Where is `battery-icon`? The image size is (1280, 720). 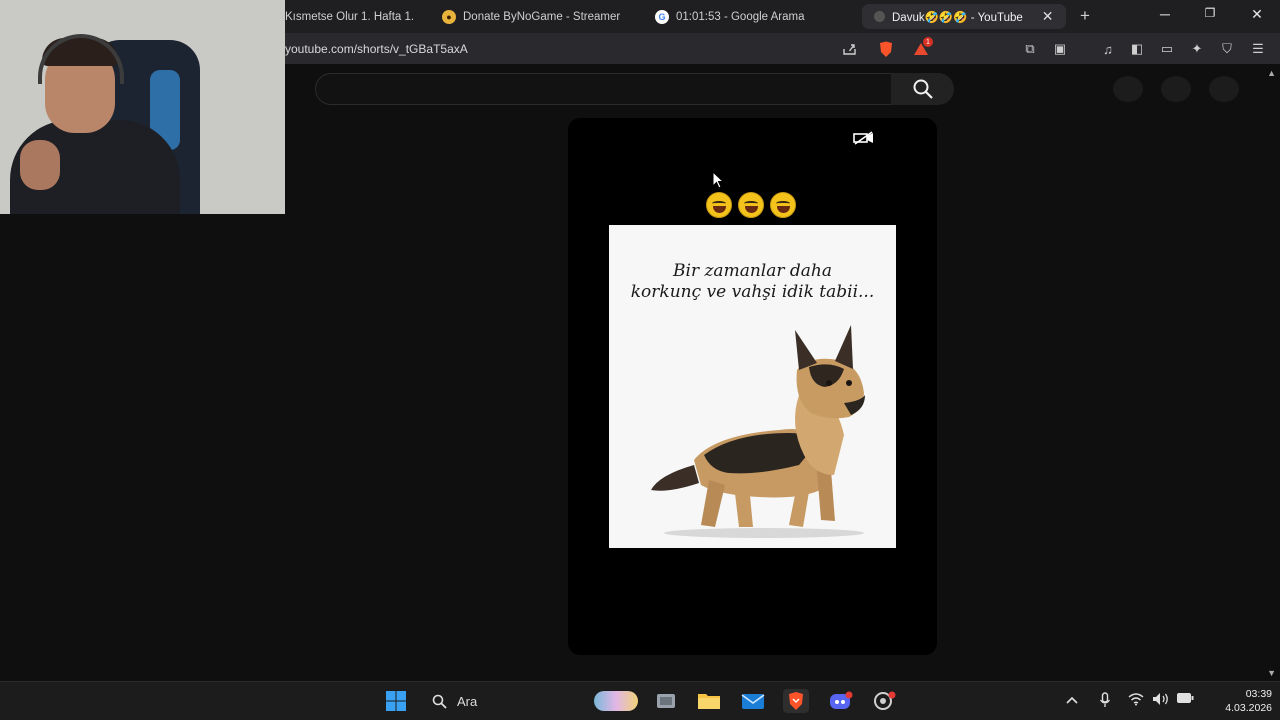 battery-icon is located at coordinates (1185, 699).